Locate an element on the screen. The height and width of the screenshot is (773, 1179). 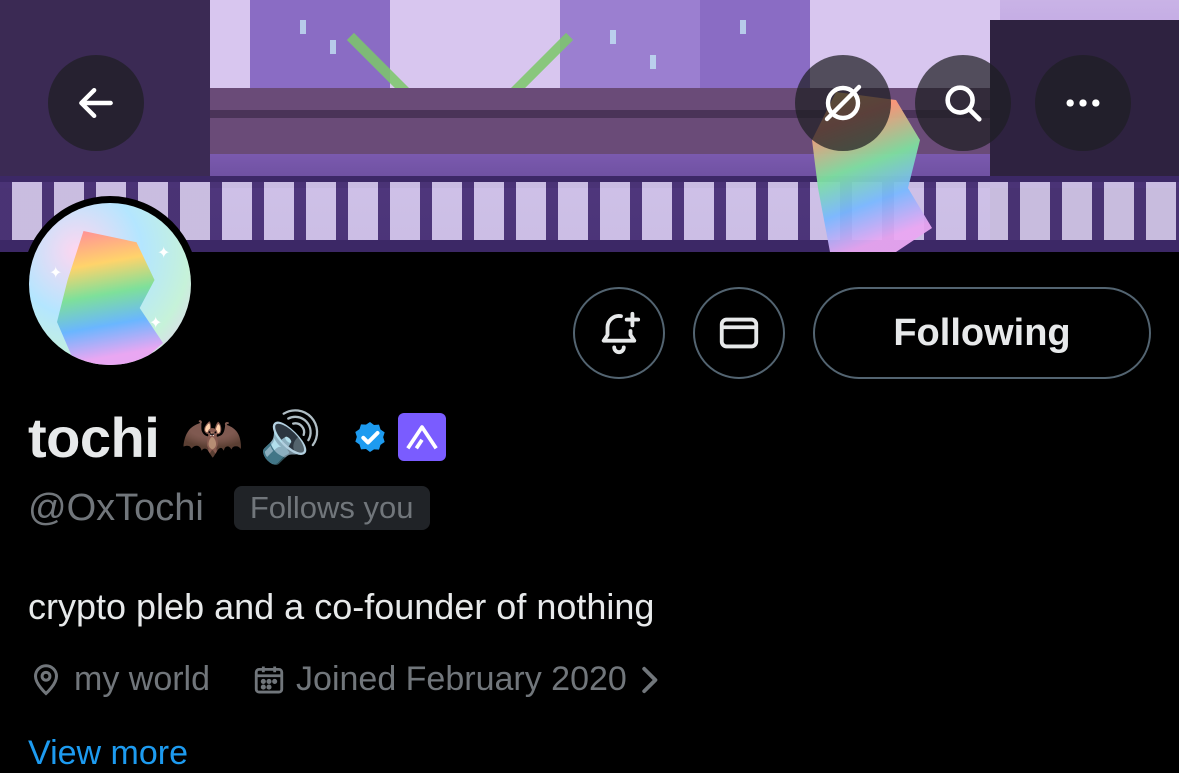
profile-meta-row: my world Joined February 2020 is located at coordinates (349, 679).